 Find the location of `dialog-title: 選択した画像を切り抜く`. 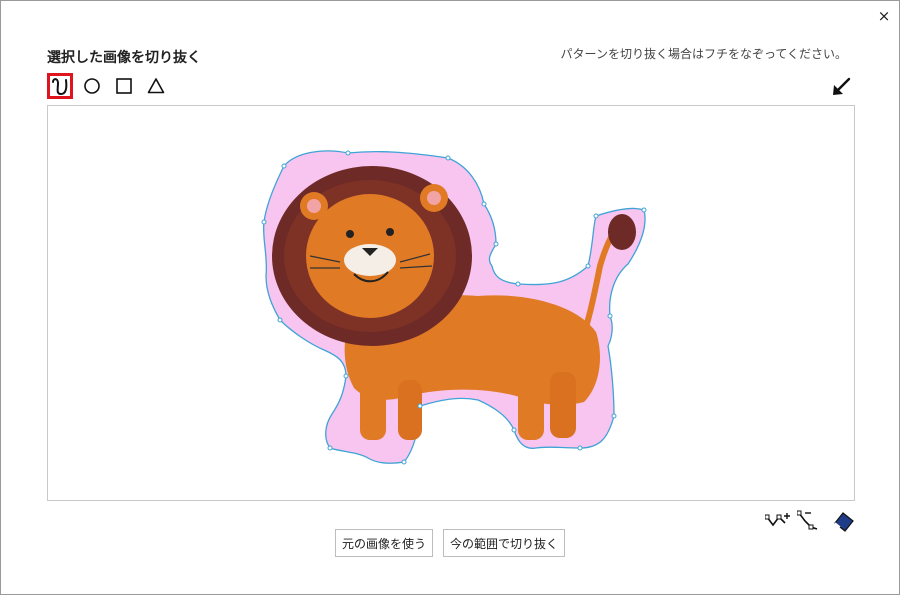

dialog-title: 選択した画像を切り抜く is located at coordinates (124, 58).